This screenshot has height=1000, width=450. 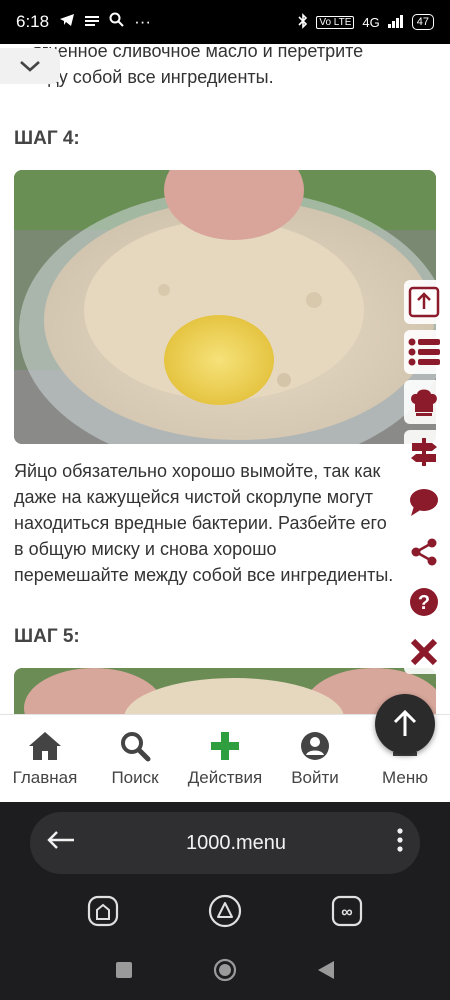 I want to click on help-icon: ?, so click(x=424, y=602).